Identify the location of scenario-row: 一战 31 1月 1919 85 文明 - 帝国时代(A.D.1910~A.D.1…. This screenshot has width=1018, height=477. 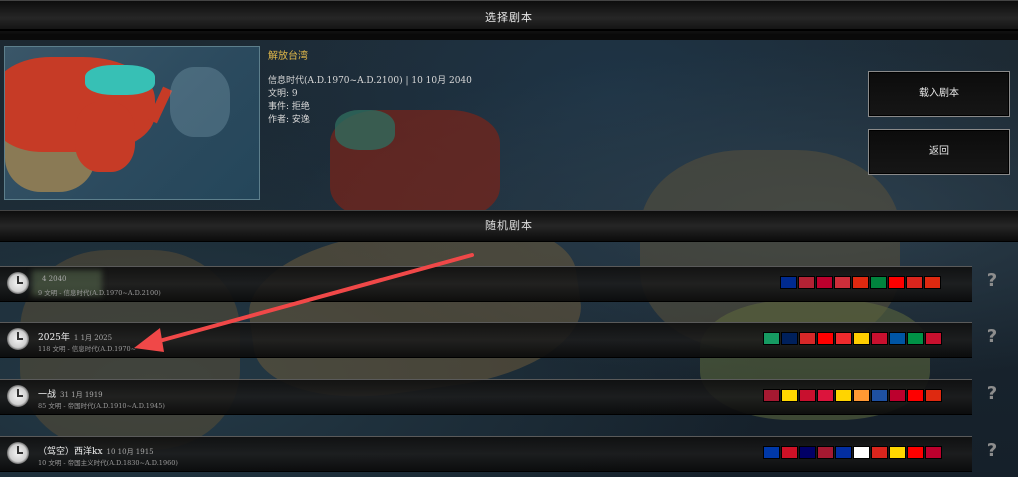
(486, 397).